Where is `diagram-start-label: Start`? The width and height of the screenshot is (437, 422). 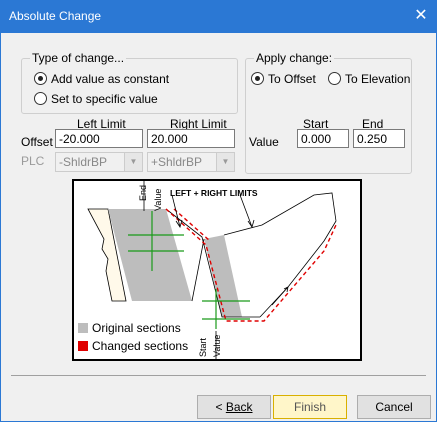
diagram-start-label: Start is located at coordinates (203, 347).